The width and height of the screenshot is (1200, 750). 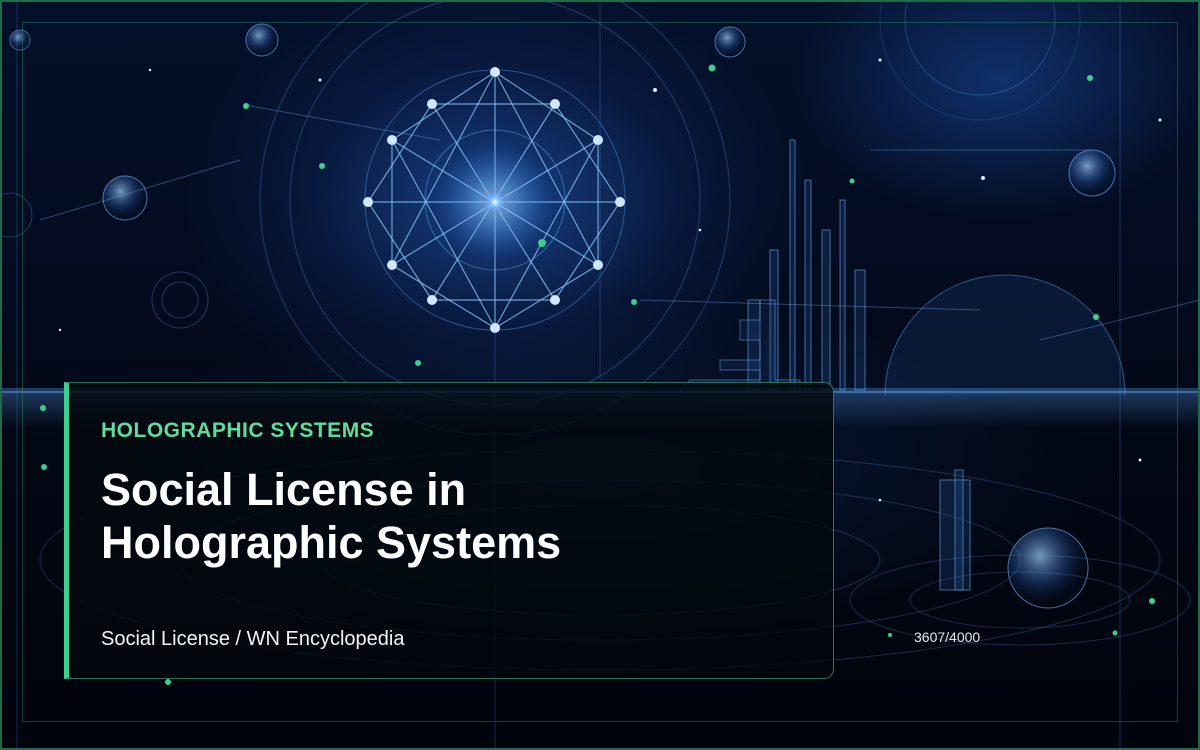 I want to click on title-line-1: Social License in, so click(x=284, y=489).